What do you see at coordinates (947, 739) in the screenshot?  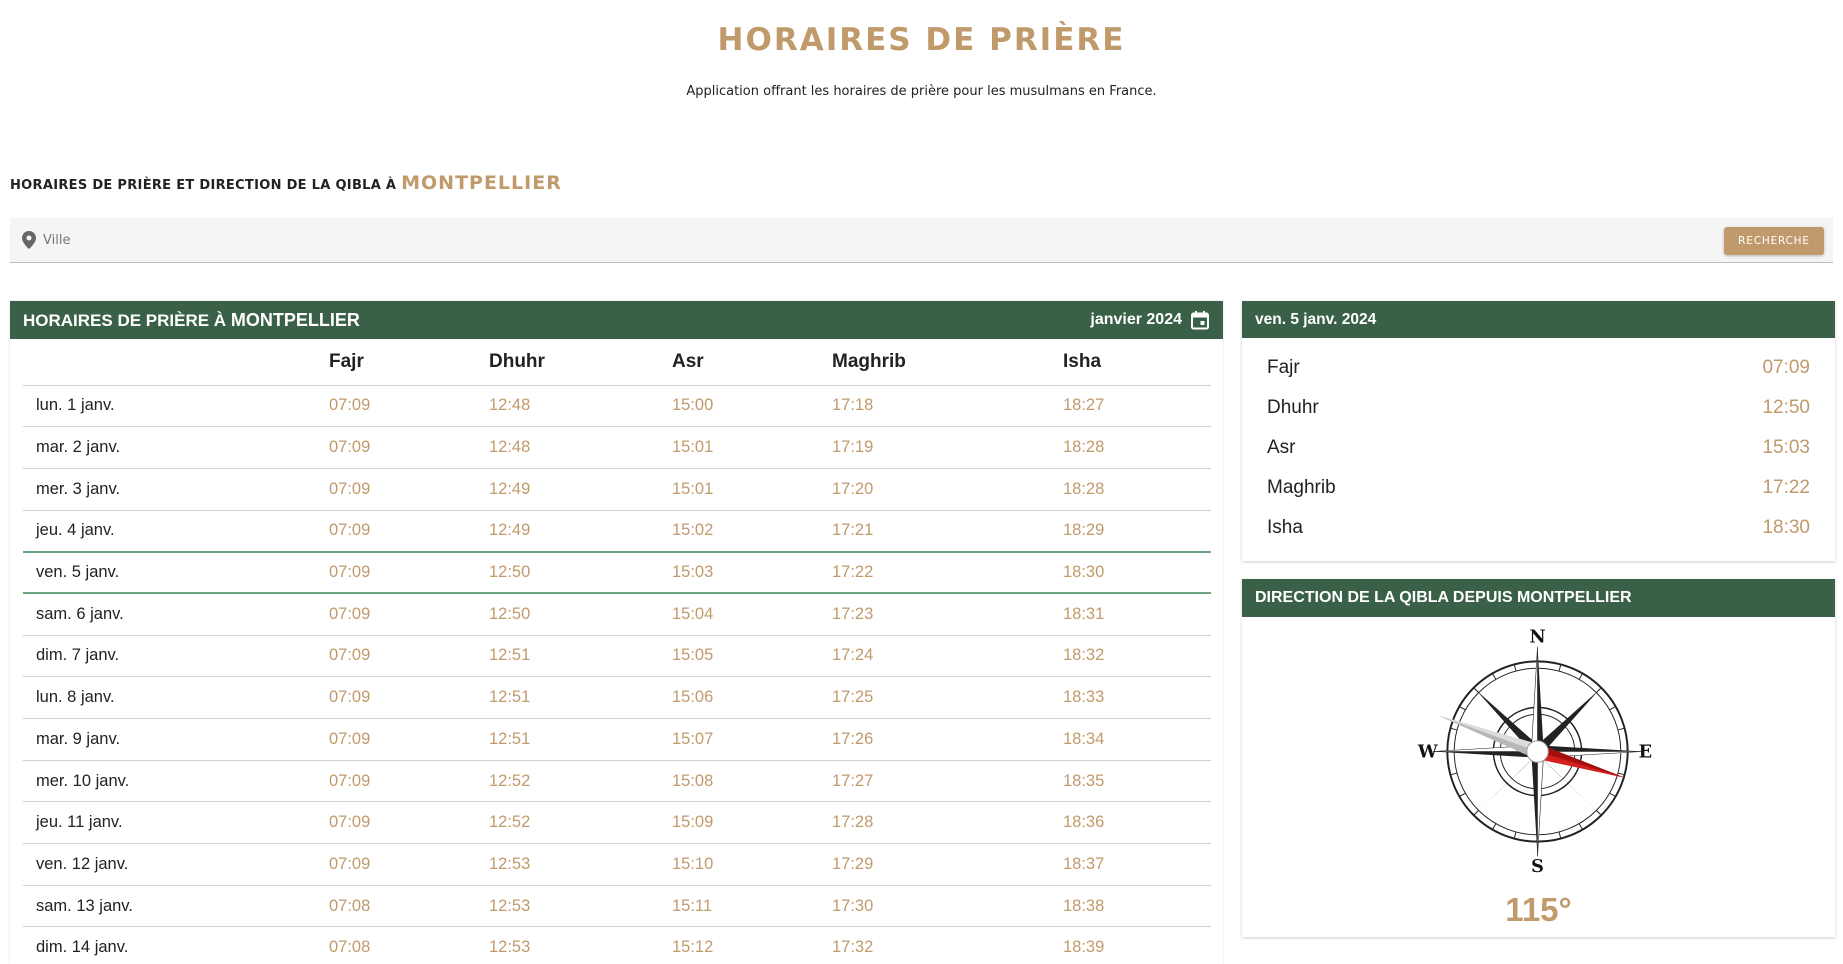 I see `row-time-maghrib: 17:26` at bounding box center [947, 739].